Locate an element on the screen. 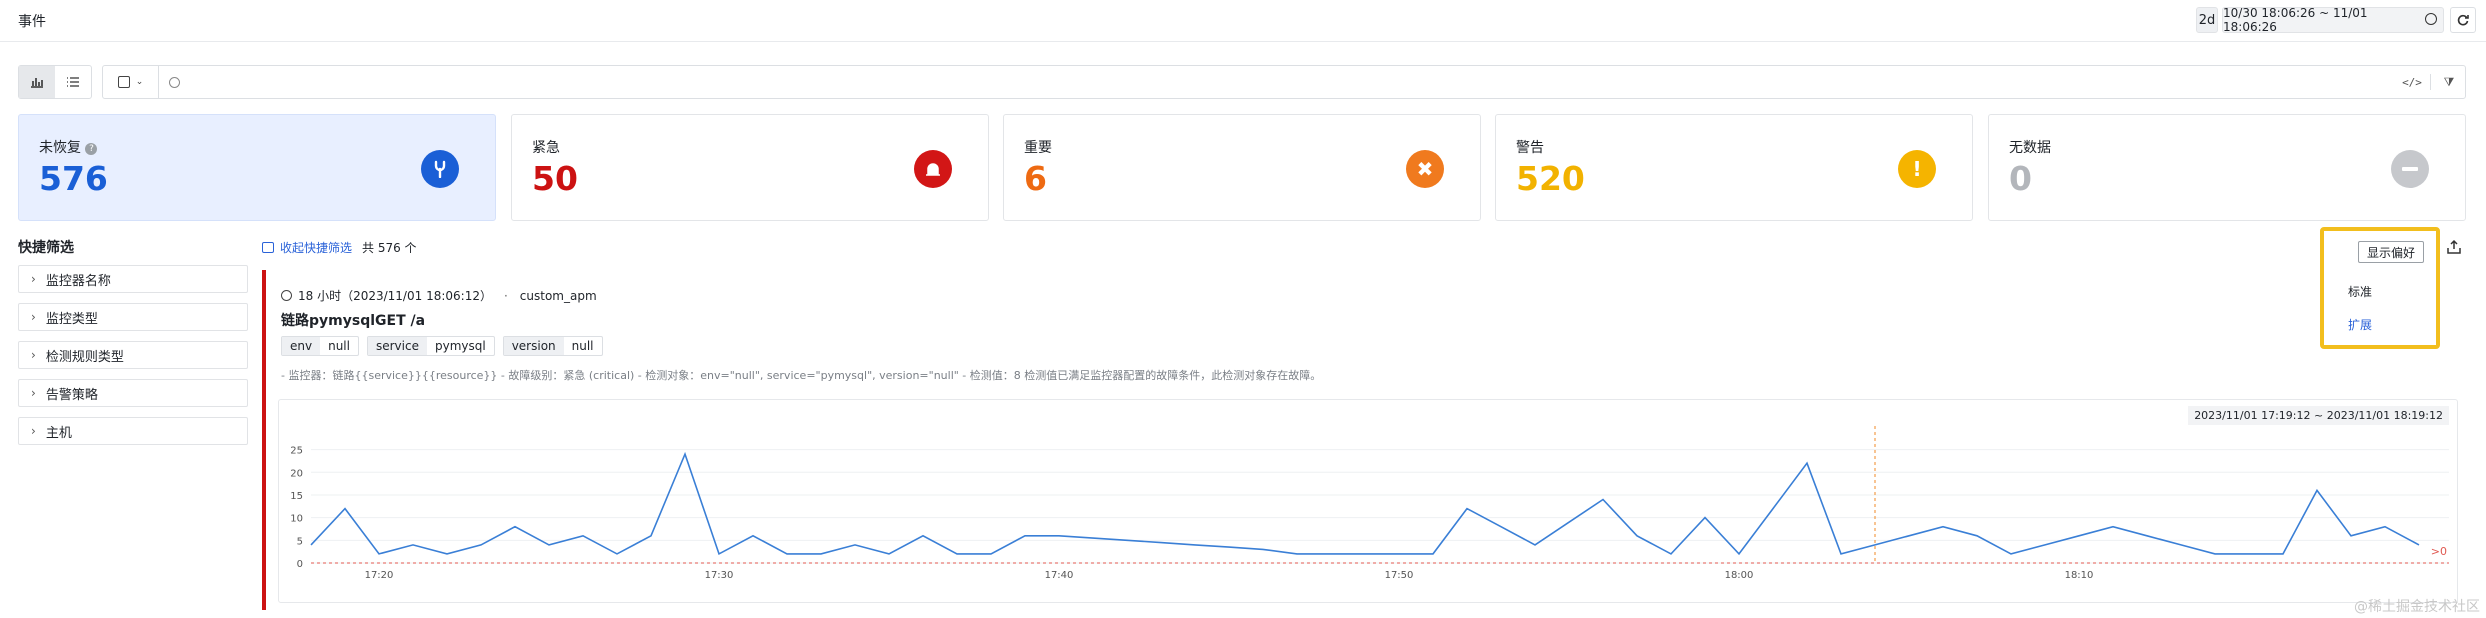  y-tick-label: 5 is located at coordinates (300, 541).